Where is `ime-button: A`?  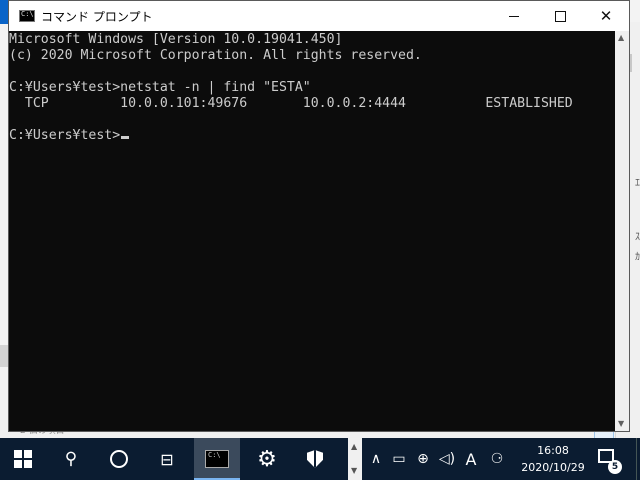 ime-button: A is located at coordinates (471, 459).